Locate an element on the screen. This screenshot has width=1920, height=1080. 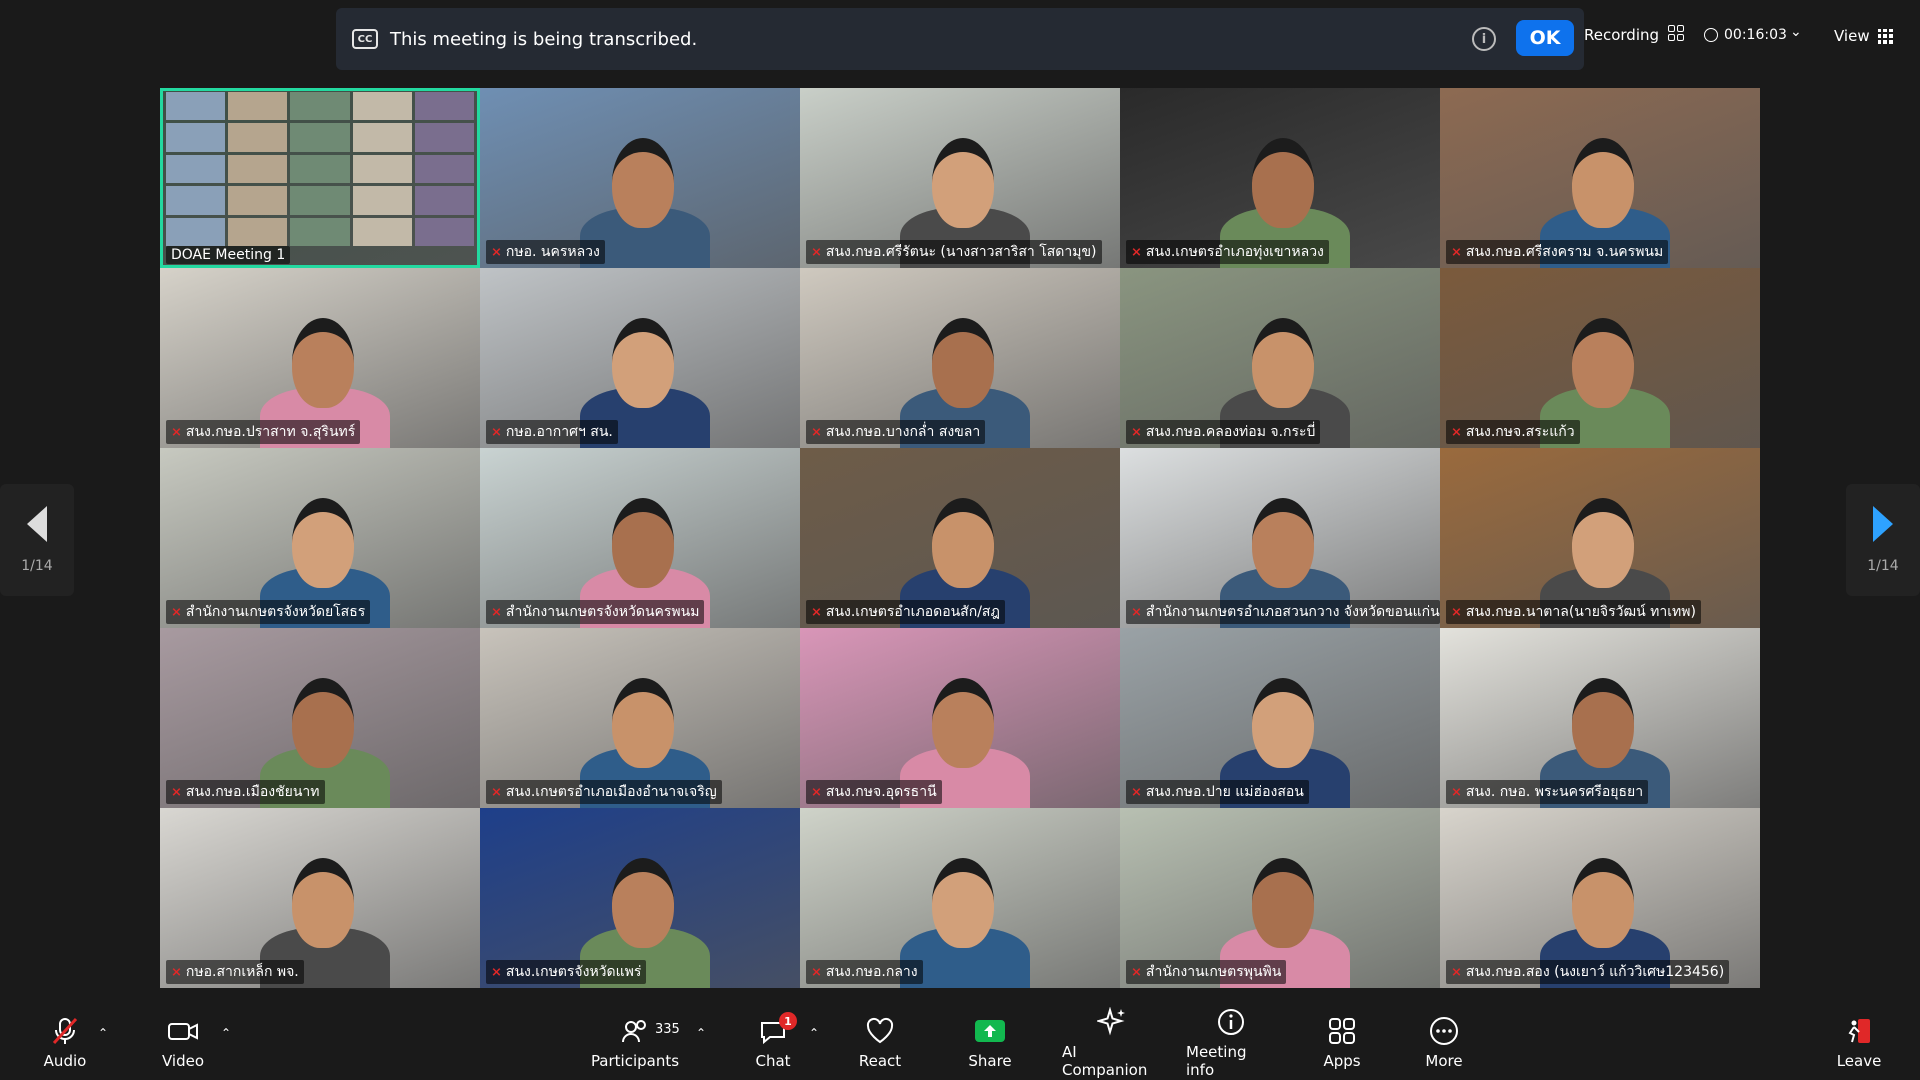
video-tile: ⨯ สนง.เกษตรอำเภอเมืองอำนาจเจริญ is located at coordinates (640, 718).